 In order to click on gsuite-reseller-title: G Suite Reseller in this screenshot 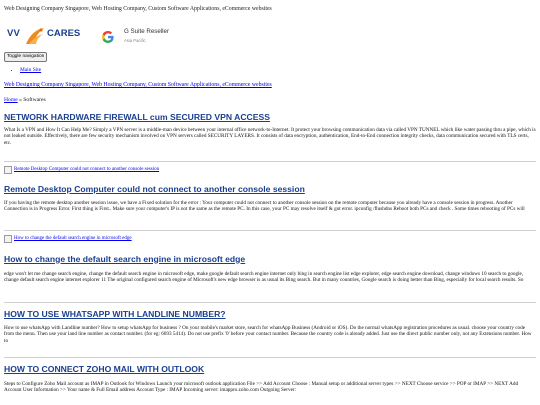, I will do `click(147, 31)`.